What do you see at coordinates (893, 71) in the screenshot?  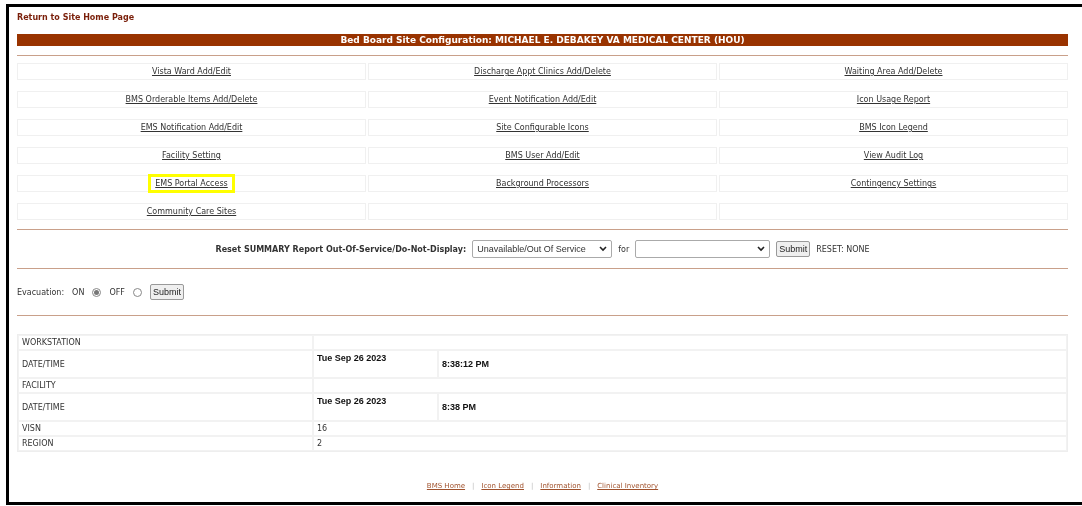 I see `menu-link: Waiting Area Add/Delete` at bounding box center [893, 71].